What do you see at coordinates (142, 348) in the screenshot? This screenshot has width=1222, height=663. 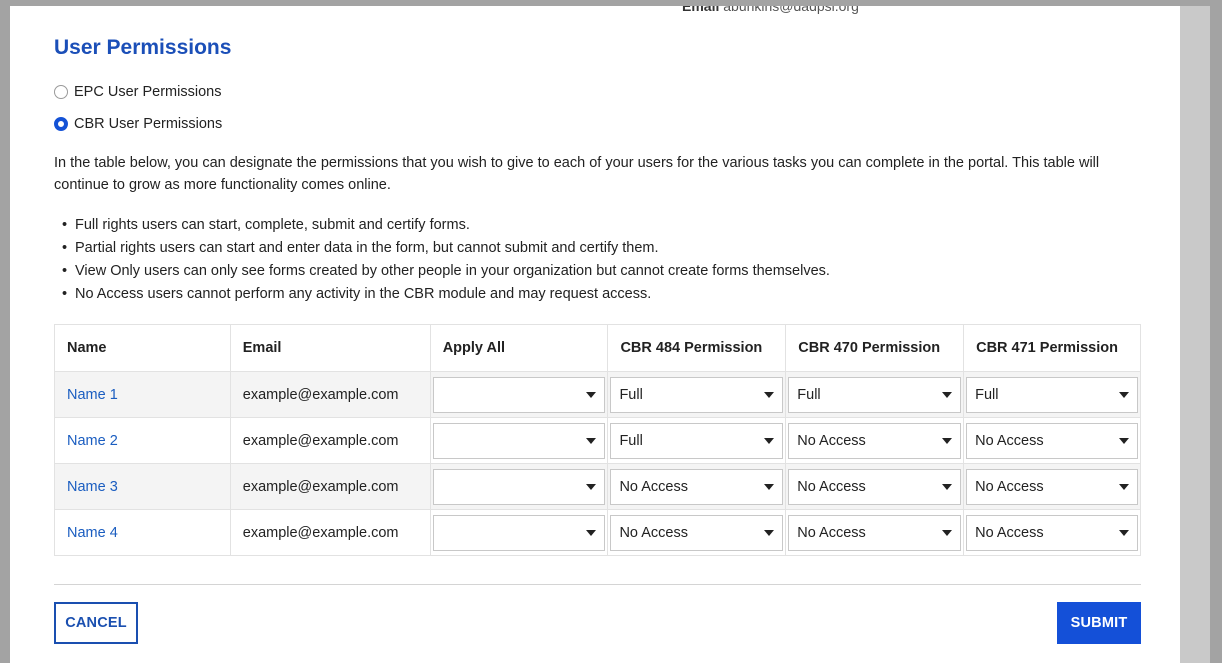 I see `column-header-name: Name` at bounding box center [142, 348].